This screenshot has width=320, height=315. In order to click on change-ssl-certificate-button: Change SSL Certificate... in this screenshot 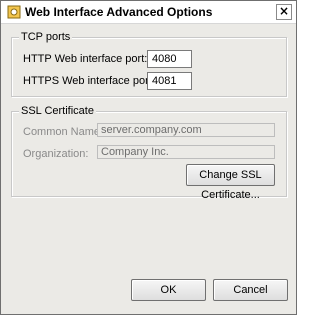, I will do `click(230, 182)`.